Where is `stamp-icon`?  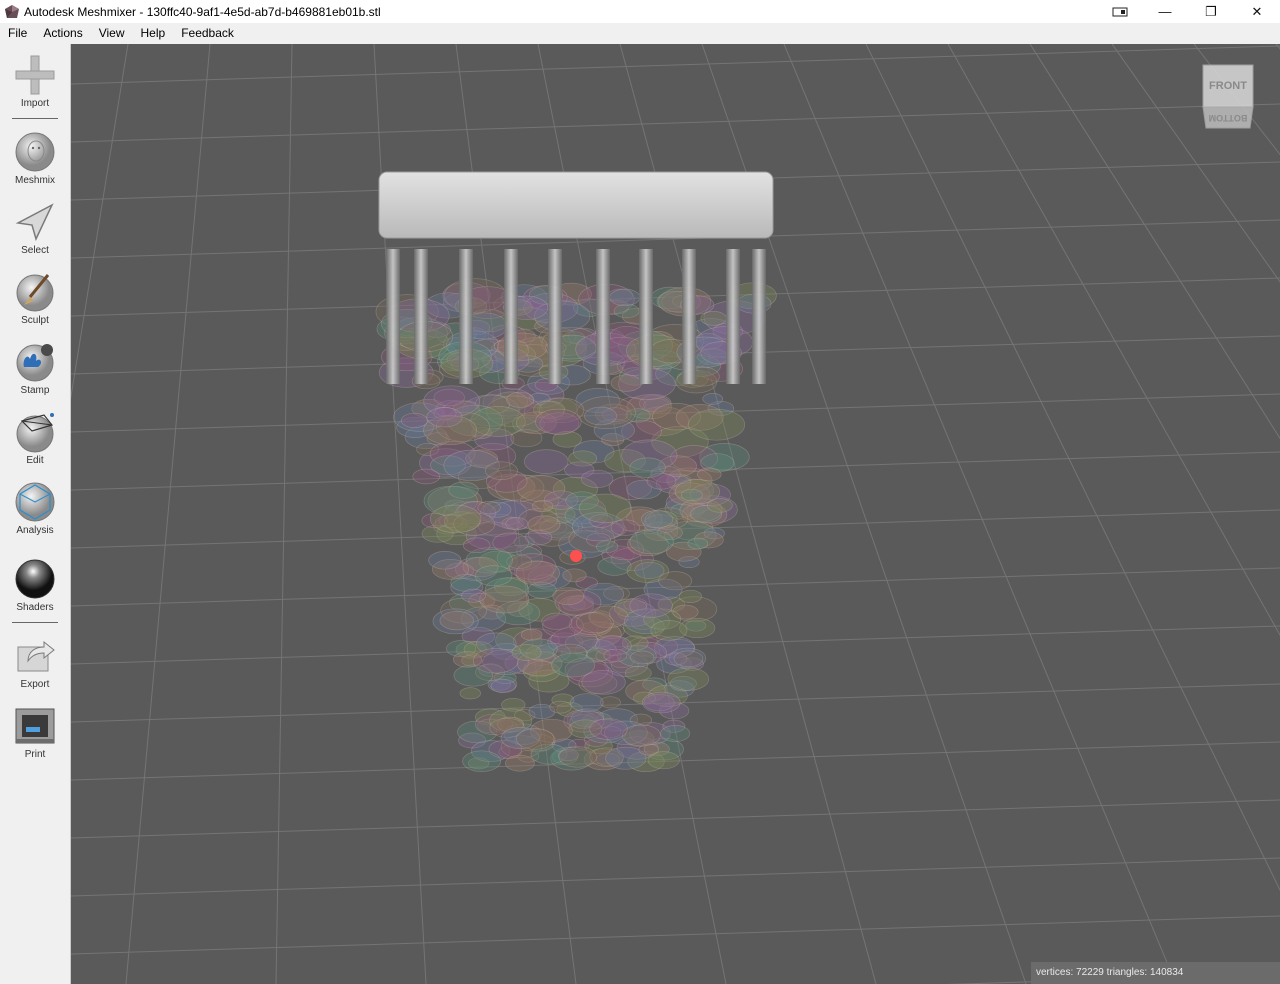 stamp-icon is located at coordinates (35, 363).